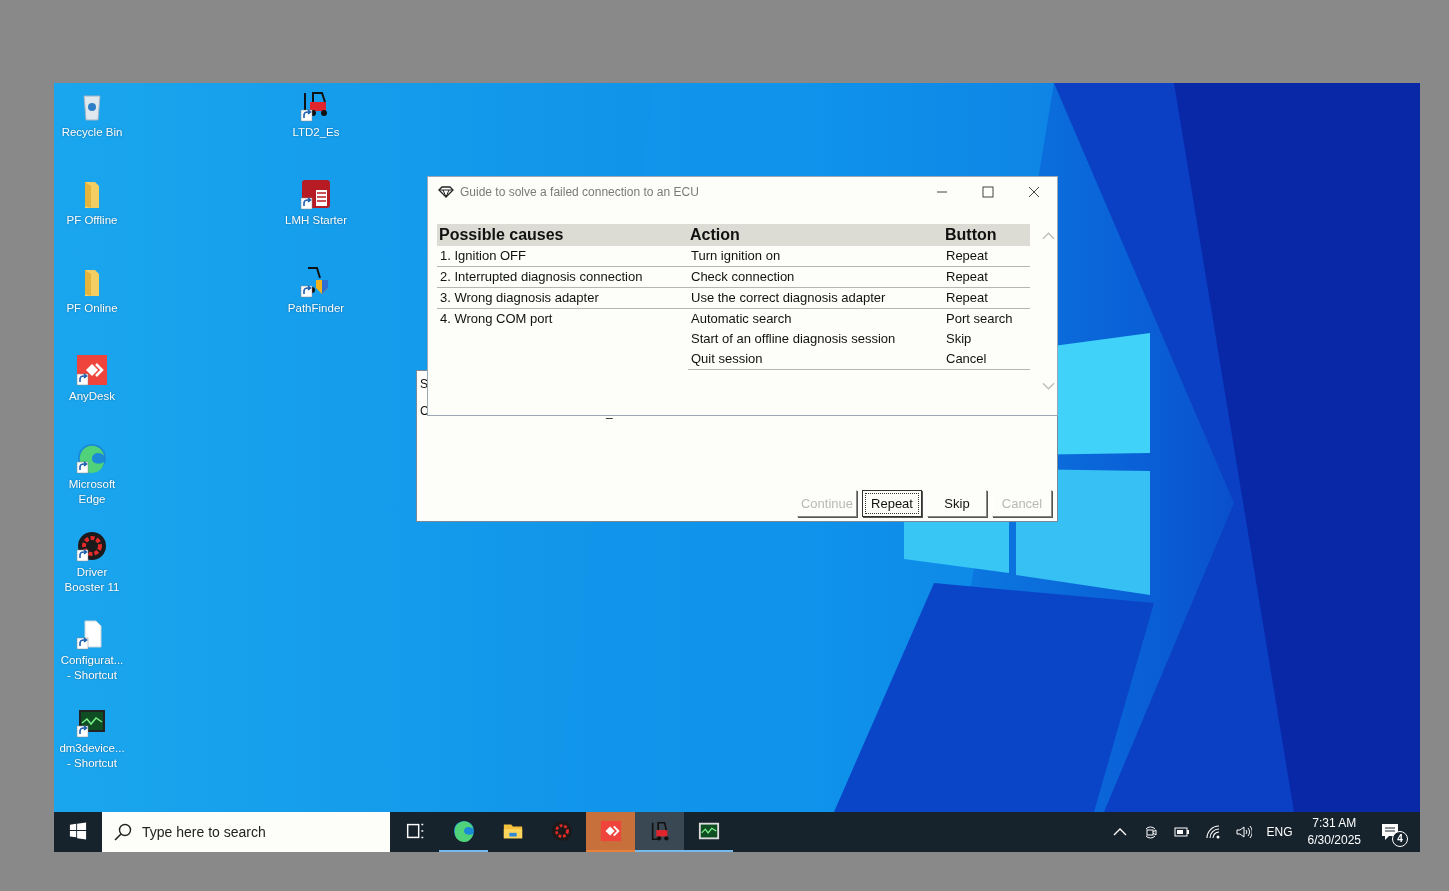 The width and height of the screenshot is (1449, 891). Describe the element at coordinates (1243, 832) in the screenshot. I see `volume-icon` at that location.